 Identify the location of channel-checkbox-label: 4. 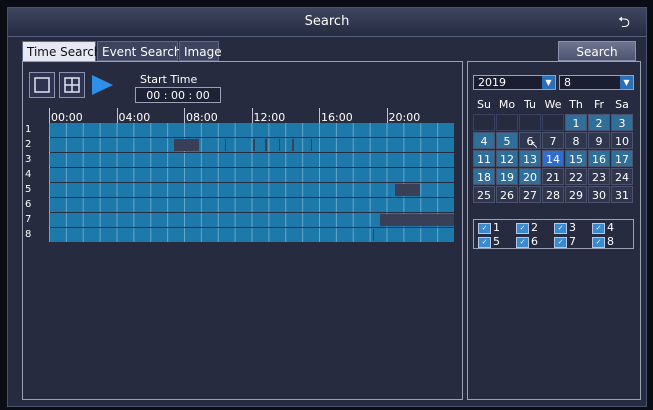
(610, 227).